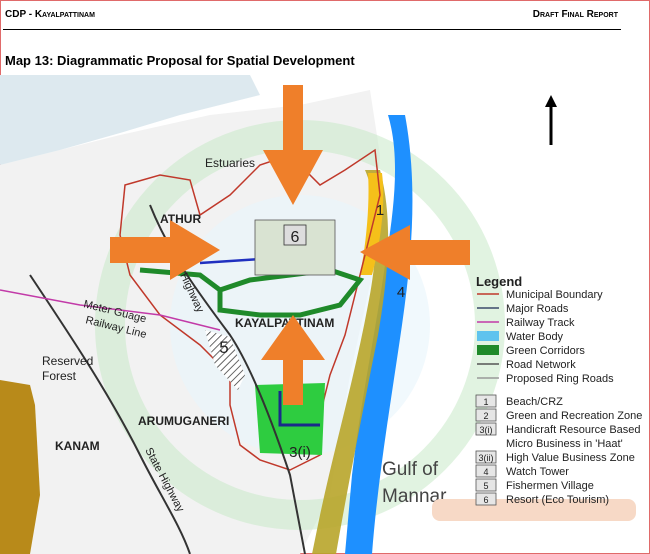 Image resolution: width=650 pixels, height=554 pixels. What do you see at coordinates (50, 14) in the screenshot?
I see `header-left: CDP - Kayalpattinam` at bounding box center [50, 14].